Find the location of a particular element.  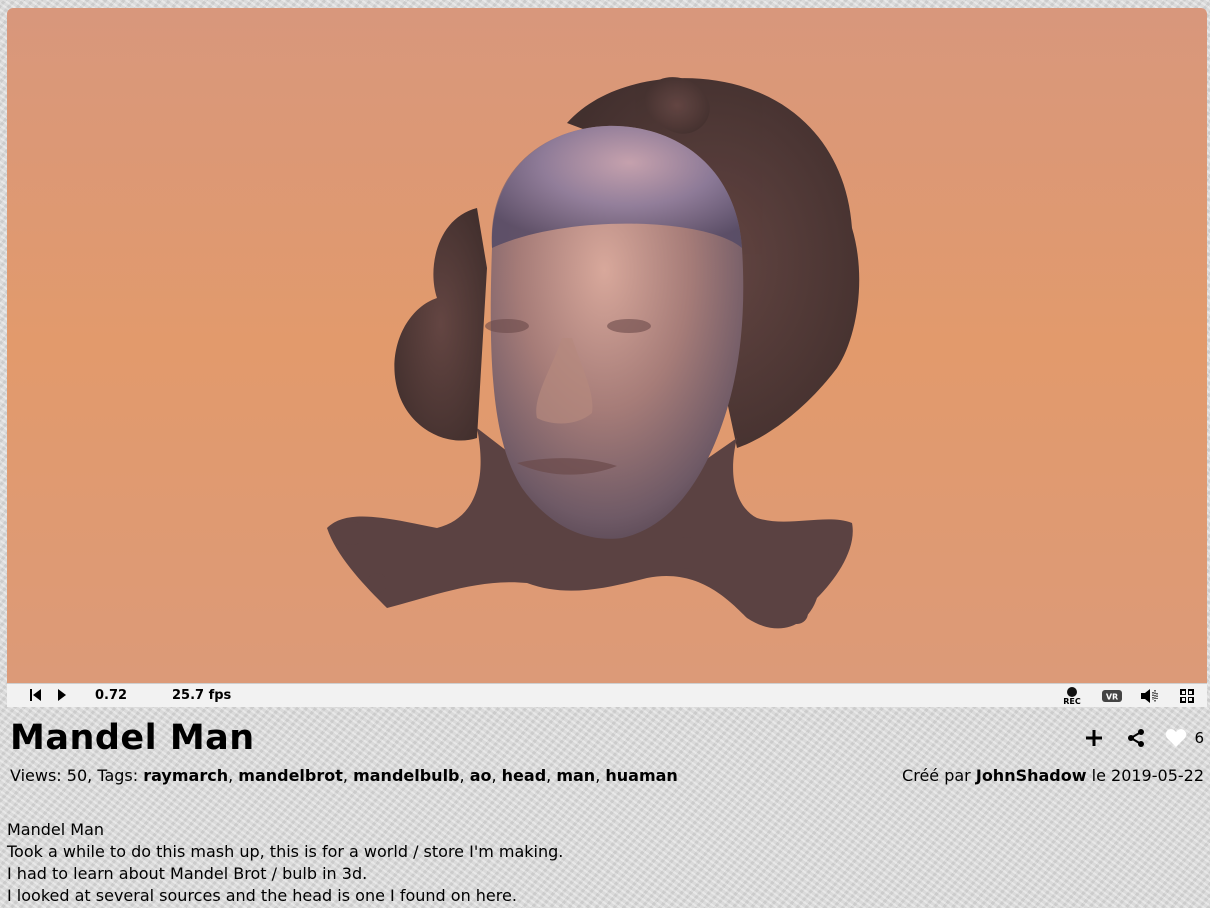

description-line: Mandel Man is located at coordinates (56, 829).